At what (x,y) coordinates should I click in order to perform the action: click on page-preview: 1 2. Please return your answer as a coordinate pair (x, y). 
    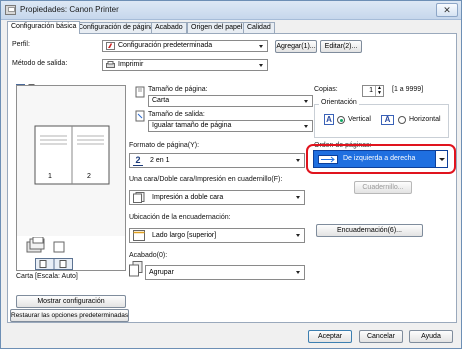
    Looking at the image, I should click on (71, 178).